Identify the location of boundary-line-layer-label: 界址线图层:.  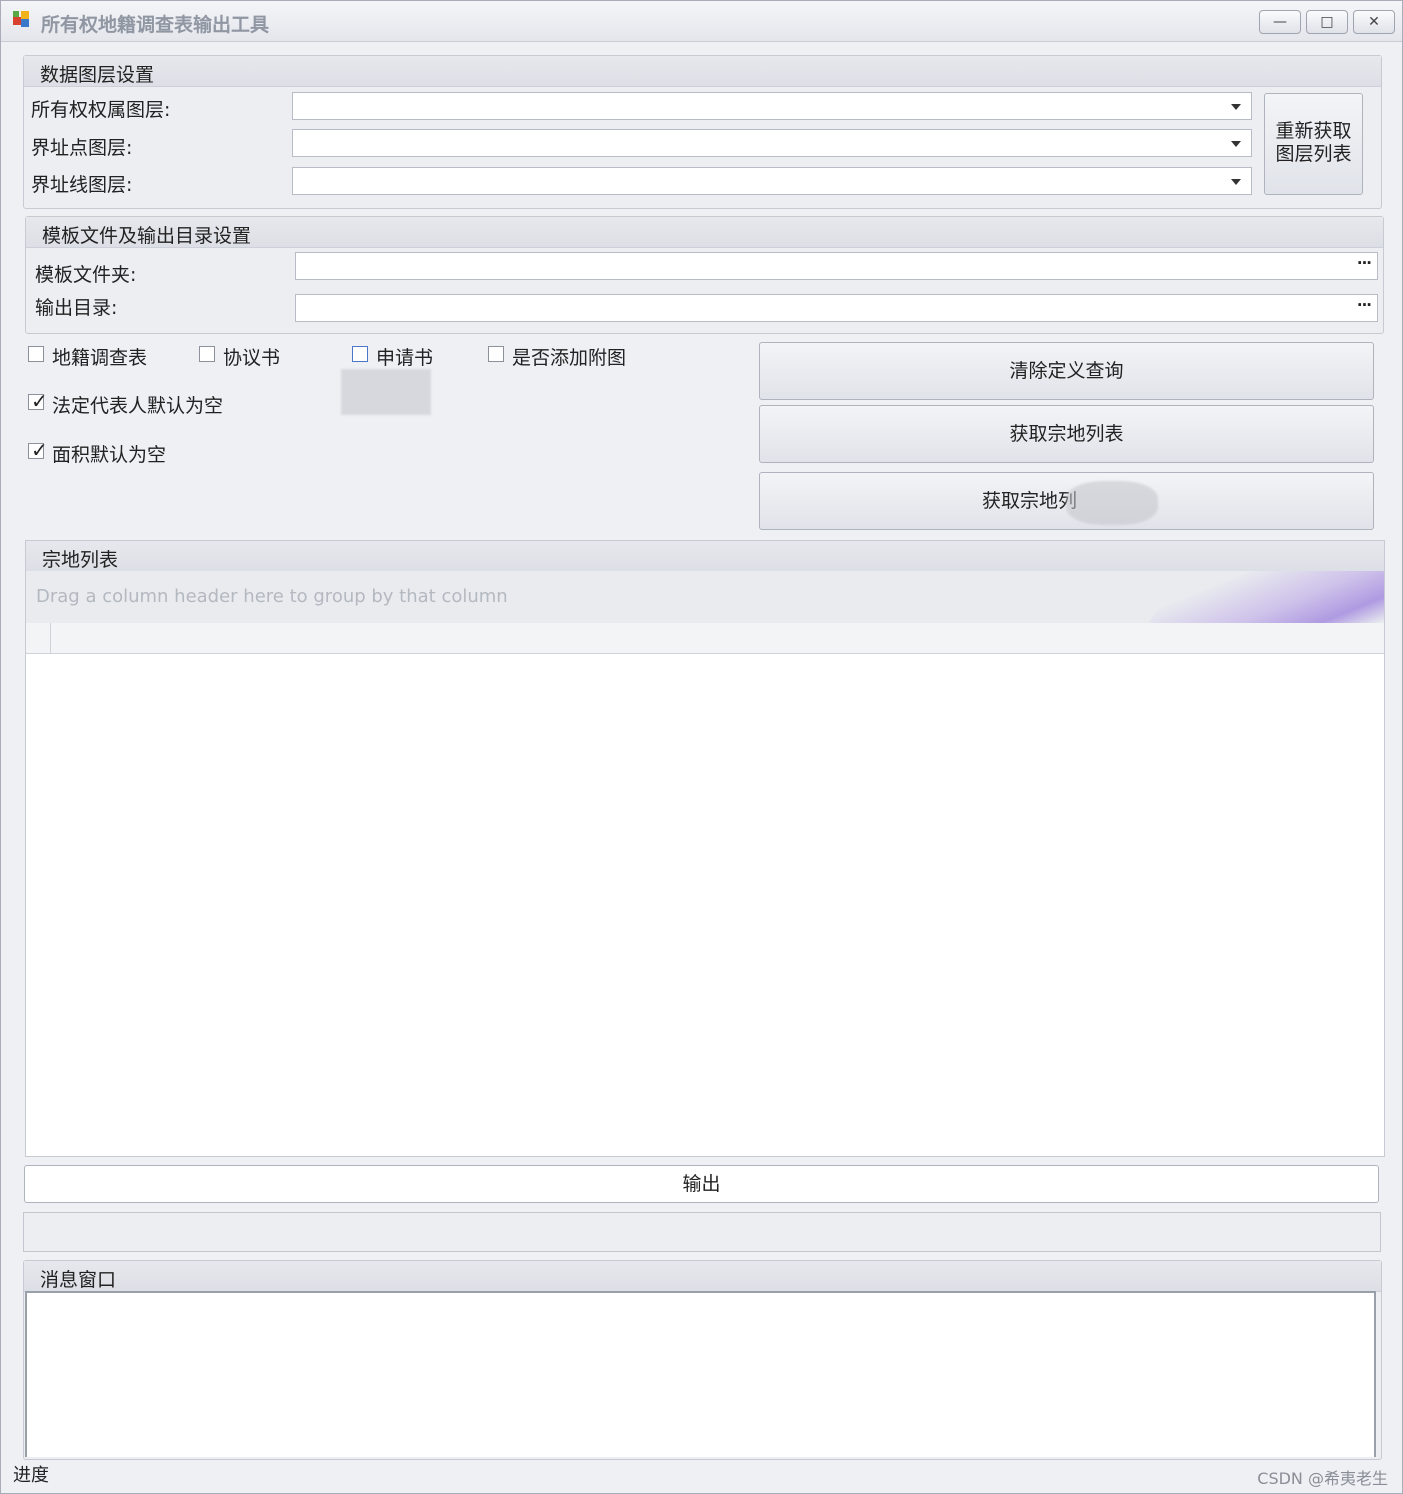
(82, 185).